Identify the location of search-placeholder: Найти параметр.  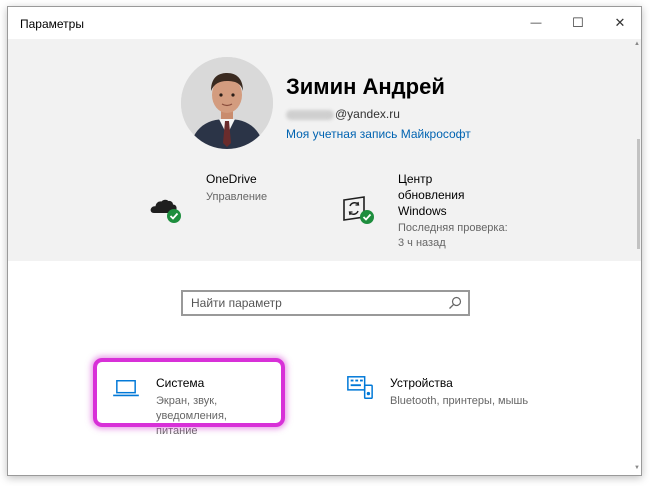
(236, 303).